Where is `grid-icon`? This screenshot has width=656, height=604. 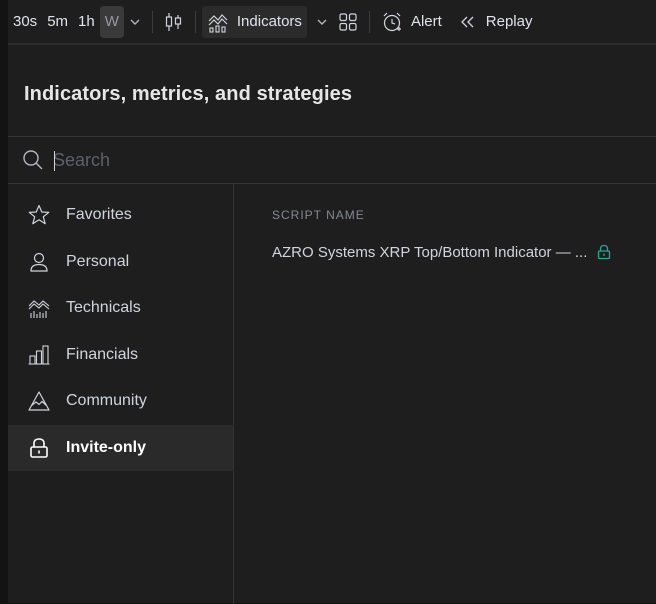 grid-icon is located at coordinates (348, 21).